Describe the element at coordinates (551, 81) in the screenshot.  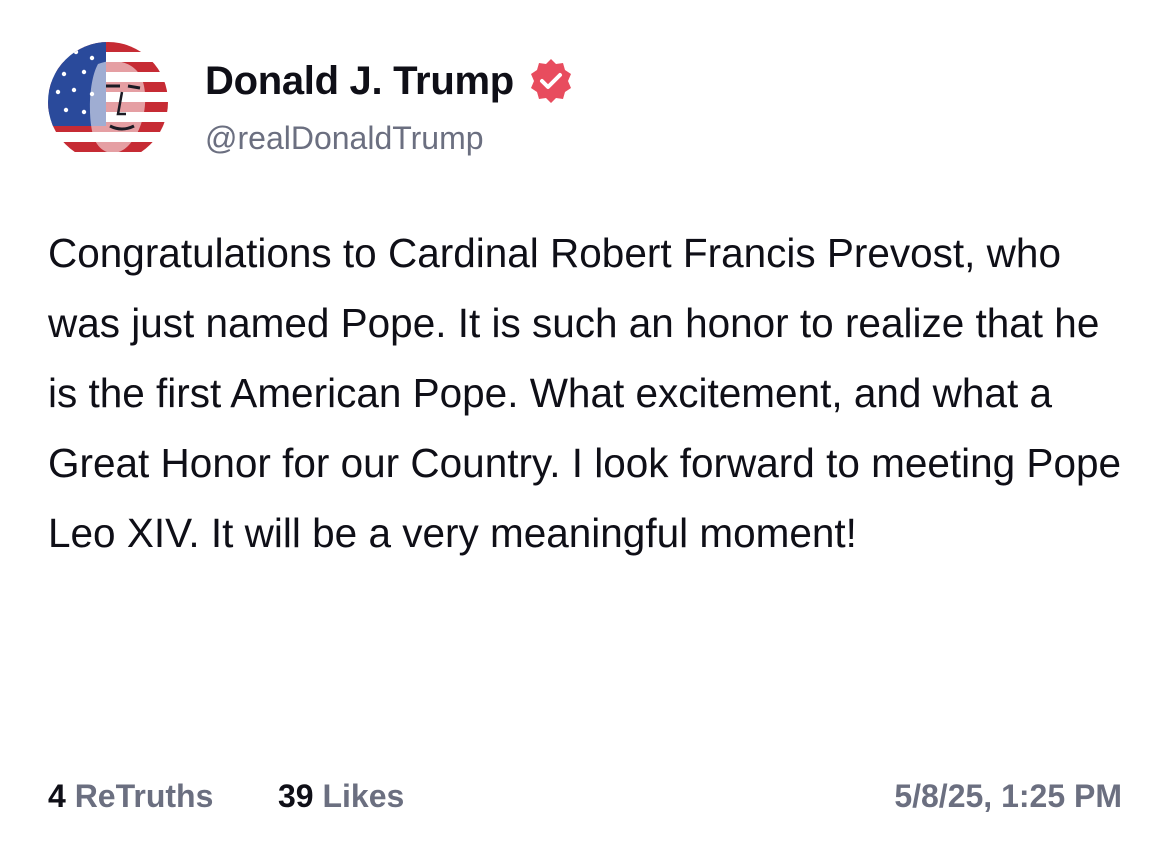
I see `verified-badge-icon` at that location.